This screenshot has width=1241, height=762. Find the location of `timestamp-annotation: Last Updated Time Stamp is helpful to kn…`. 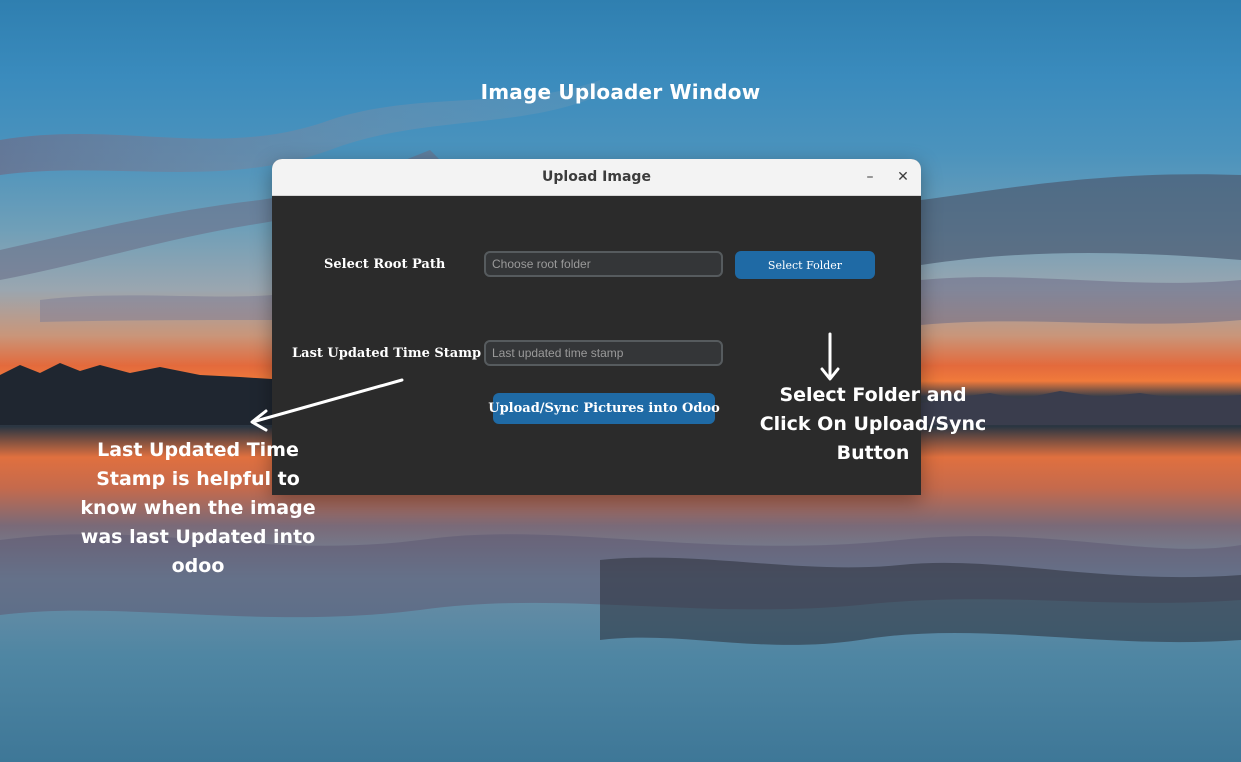

timestamp-annotation: Last Updated Time Stamp is helpful to kn… is located at coordinates (198, 508).